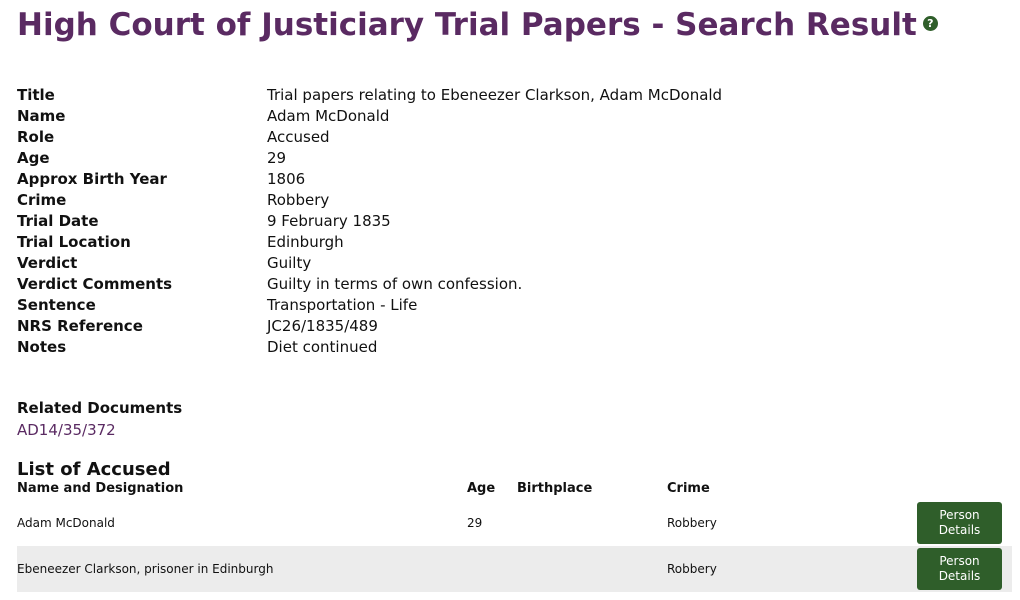 Image resolution: width=1020 pixels, height=600 pixels. Describe the element at coordinates (92, 179) in the screenshot. I see `detail-label: Approx Birth Year` at that location.